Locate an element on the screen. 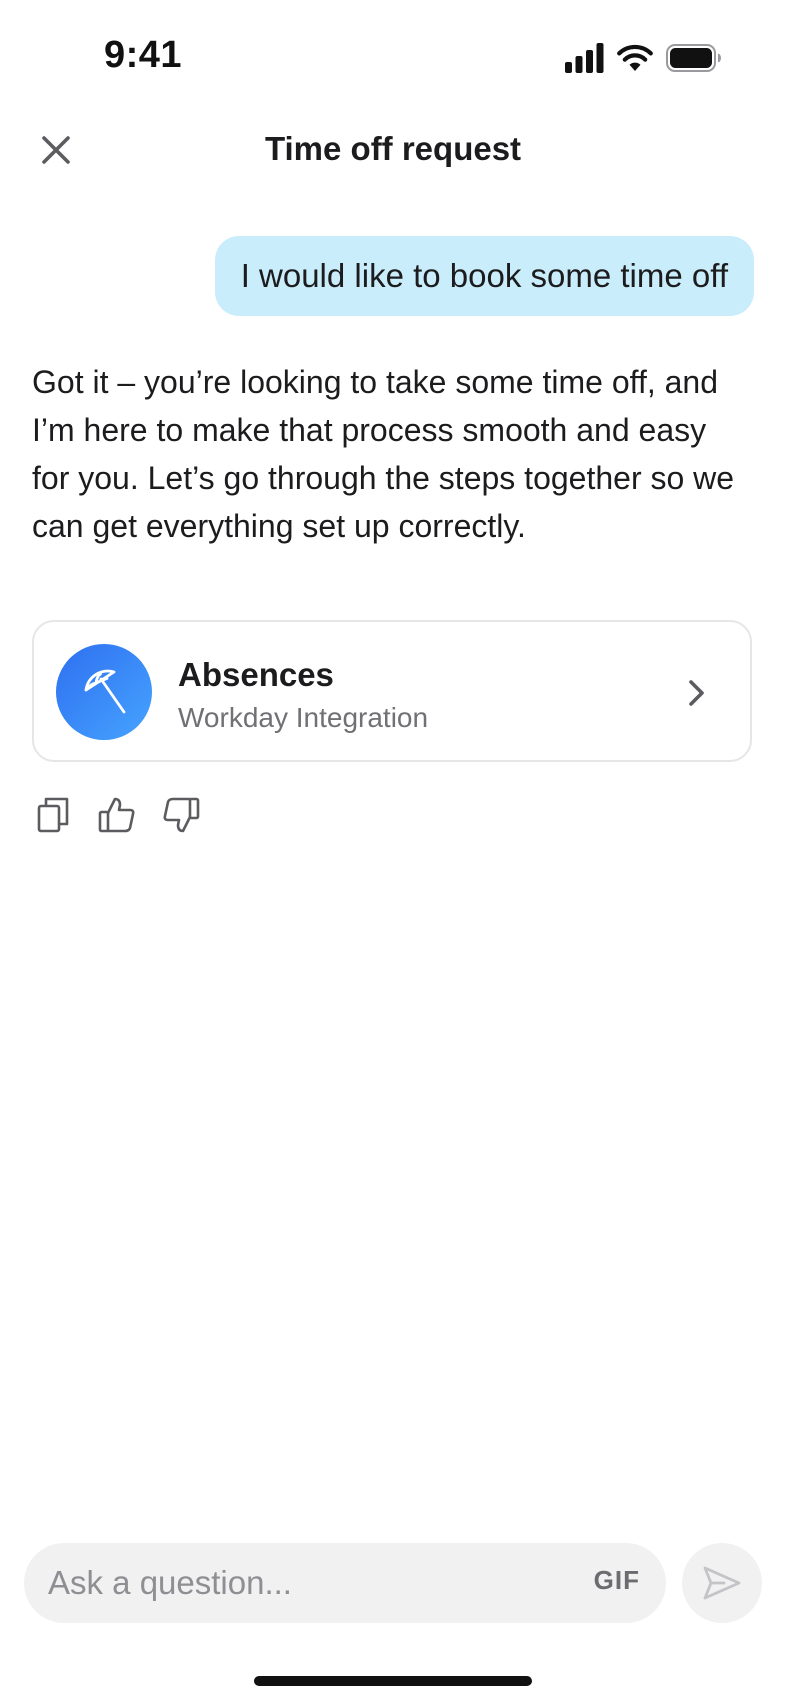 The width and height of the screenshot is (786, 1704). header: Time off request is located at coordinates (393, 150).